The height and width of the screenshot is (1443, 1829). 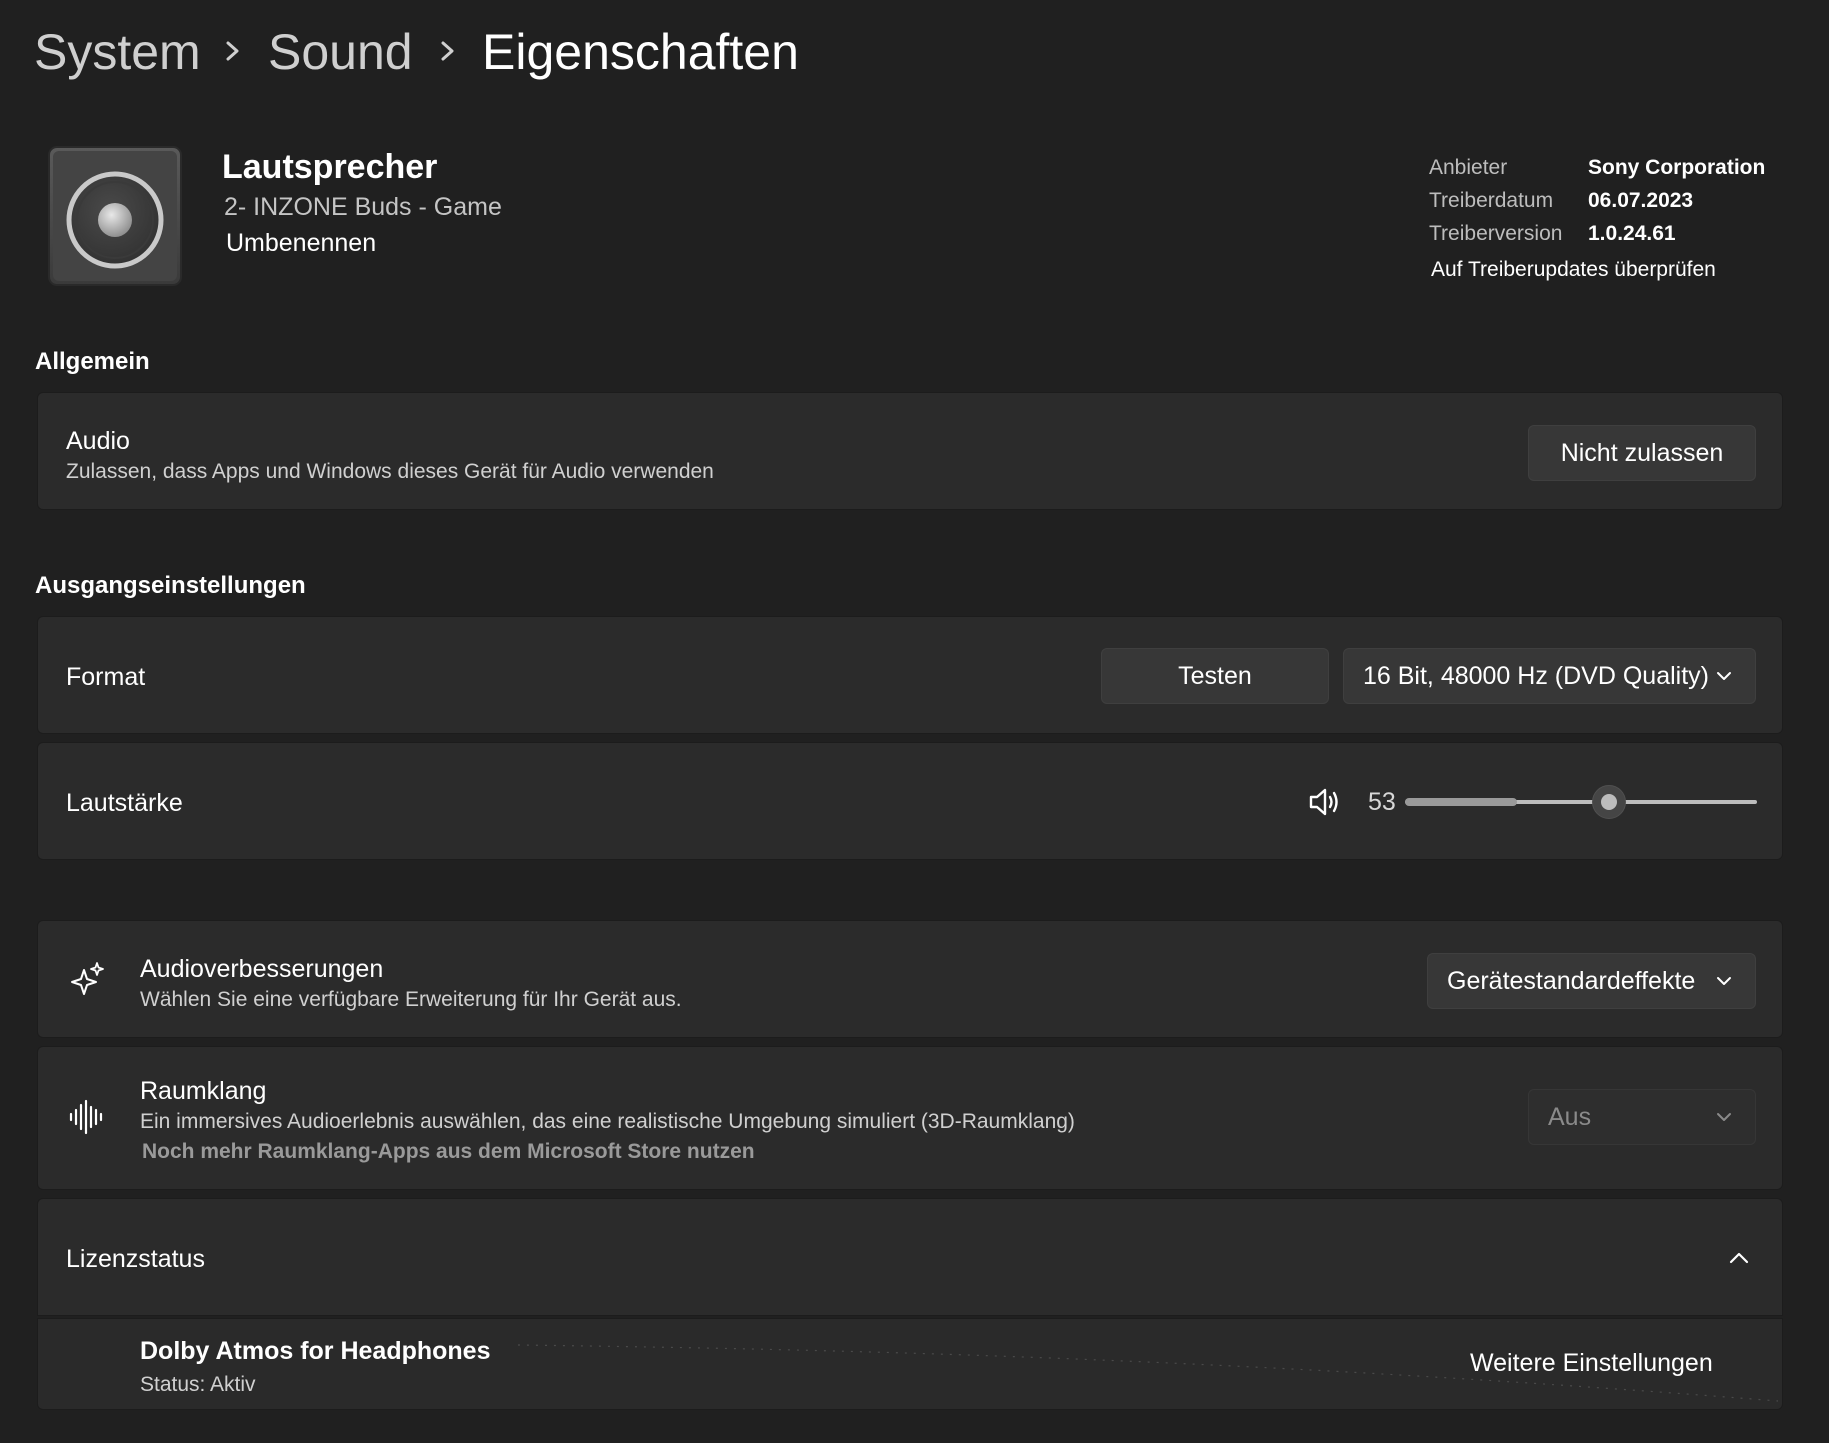 What do you see at coordinates (910, 801) in the screenshot?
I see `volume-card: Lautstärke 53` at bounding box center [910, 801].